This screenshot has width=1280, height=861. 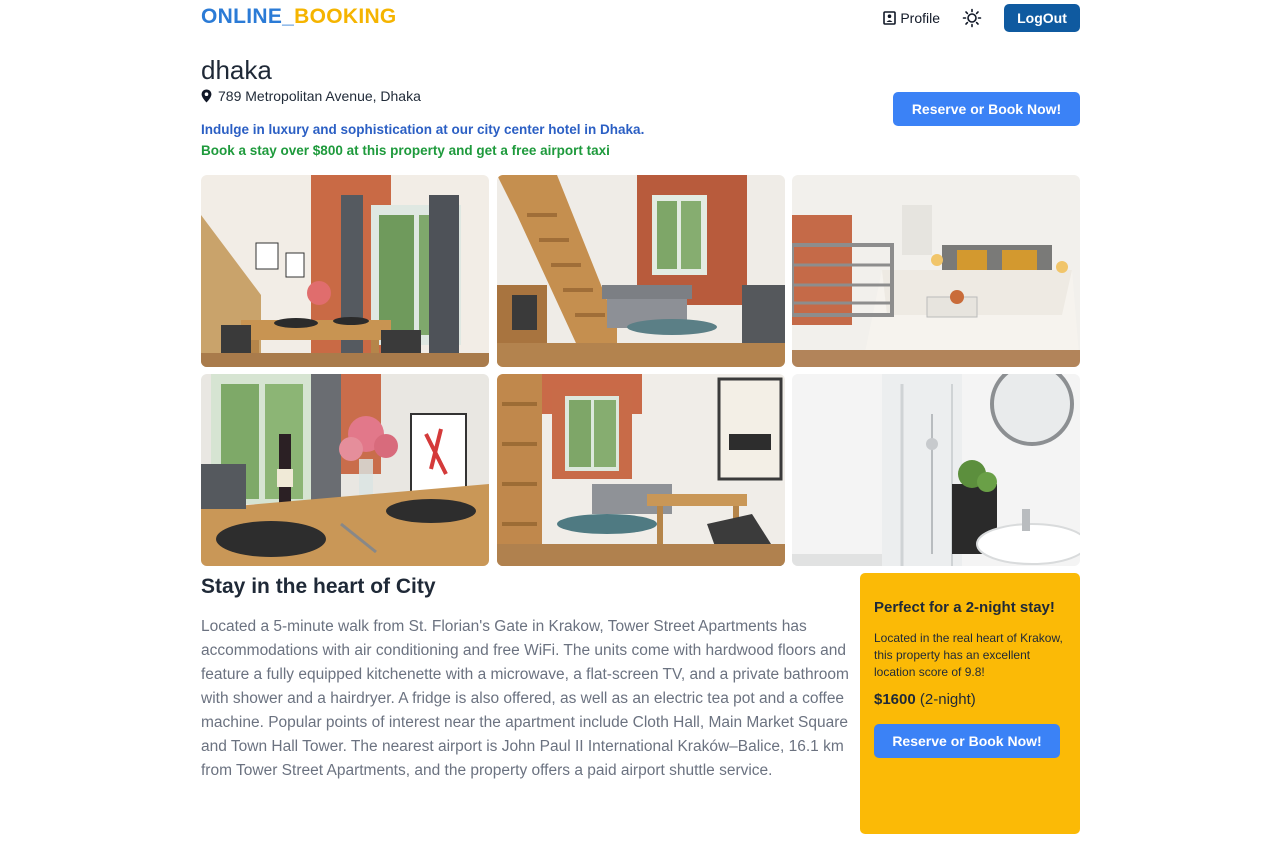 What do you see at coordinates (890, 18) in the screenshot?
I see `profile-icon` at bounding box center [890, 18].